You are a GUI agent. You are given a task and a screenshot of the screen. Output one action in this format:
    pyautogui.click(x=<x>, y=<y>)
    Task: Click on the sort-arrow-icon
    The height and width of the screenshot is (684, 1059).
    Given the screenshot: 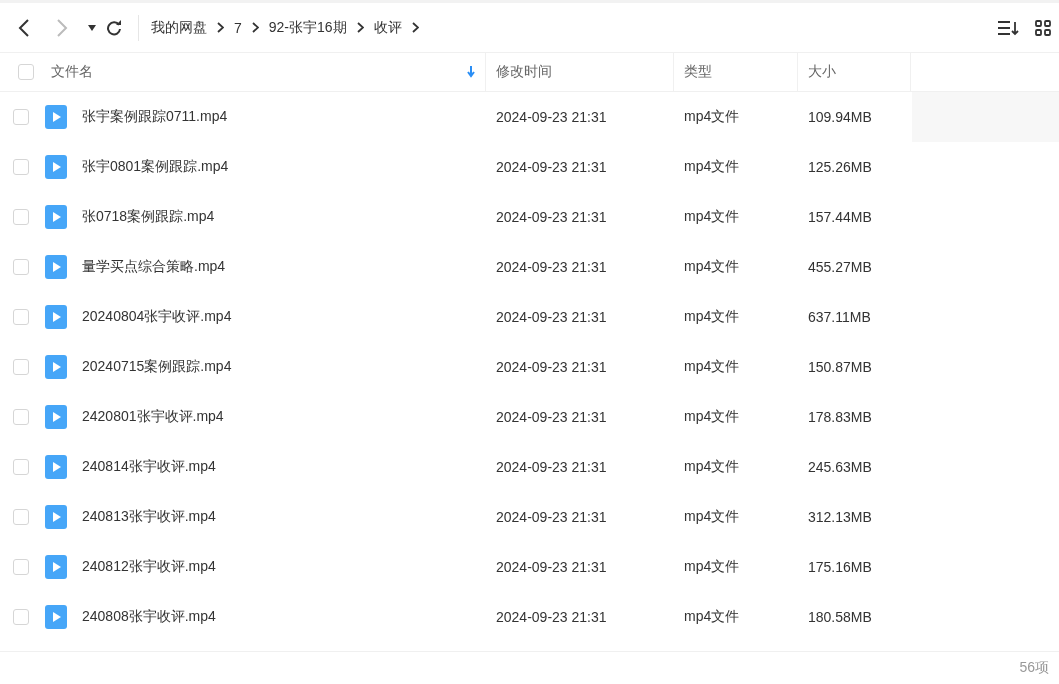 What is the action you would take?
    pyautogui.click(x=471, y=72)
    